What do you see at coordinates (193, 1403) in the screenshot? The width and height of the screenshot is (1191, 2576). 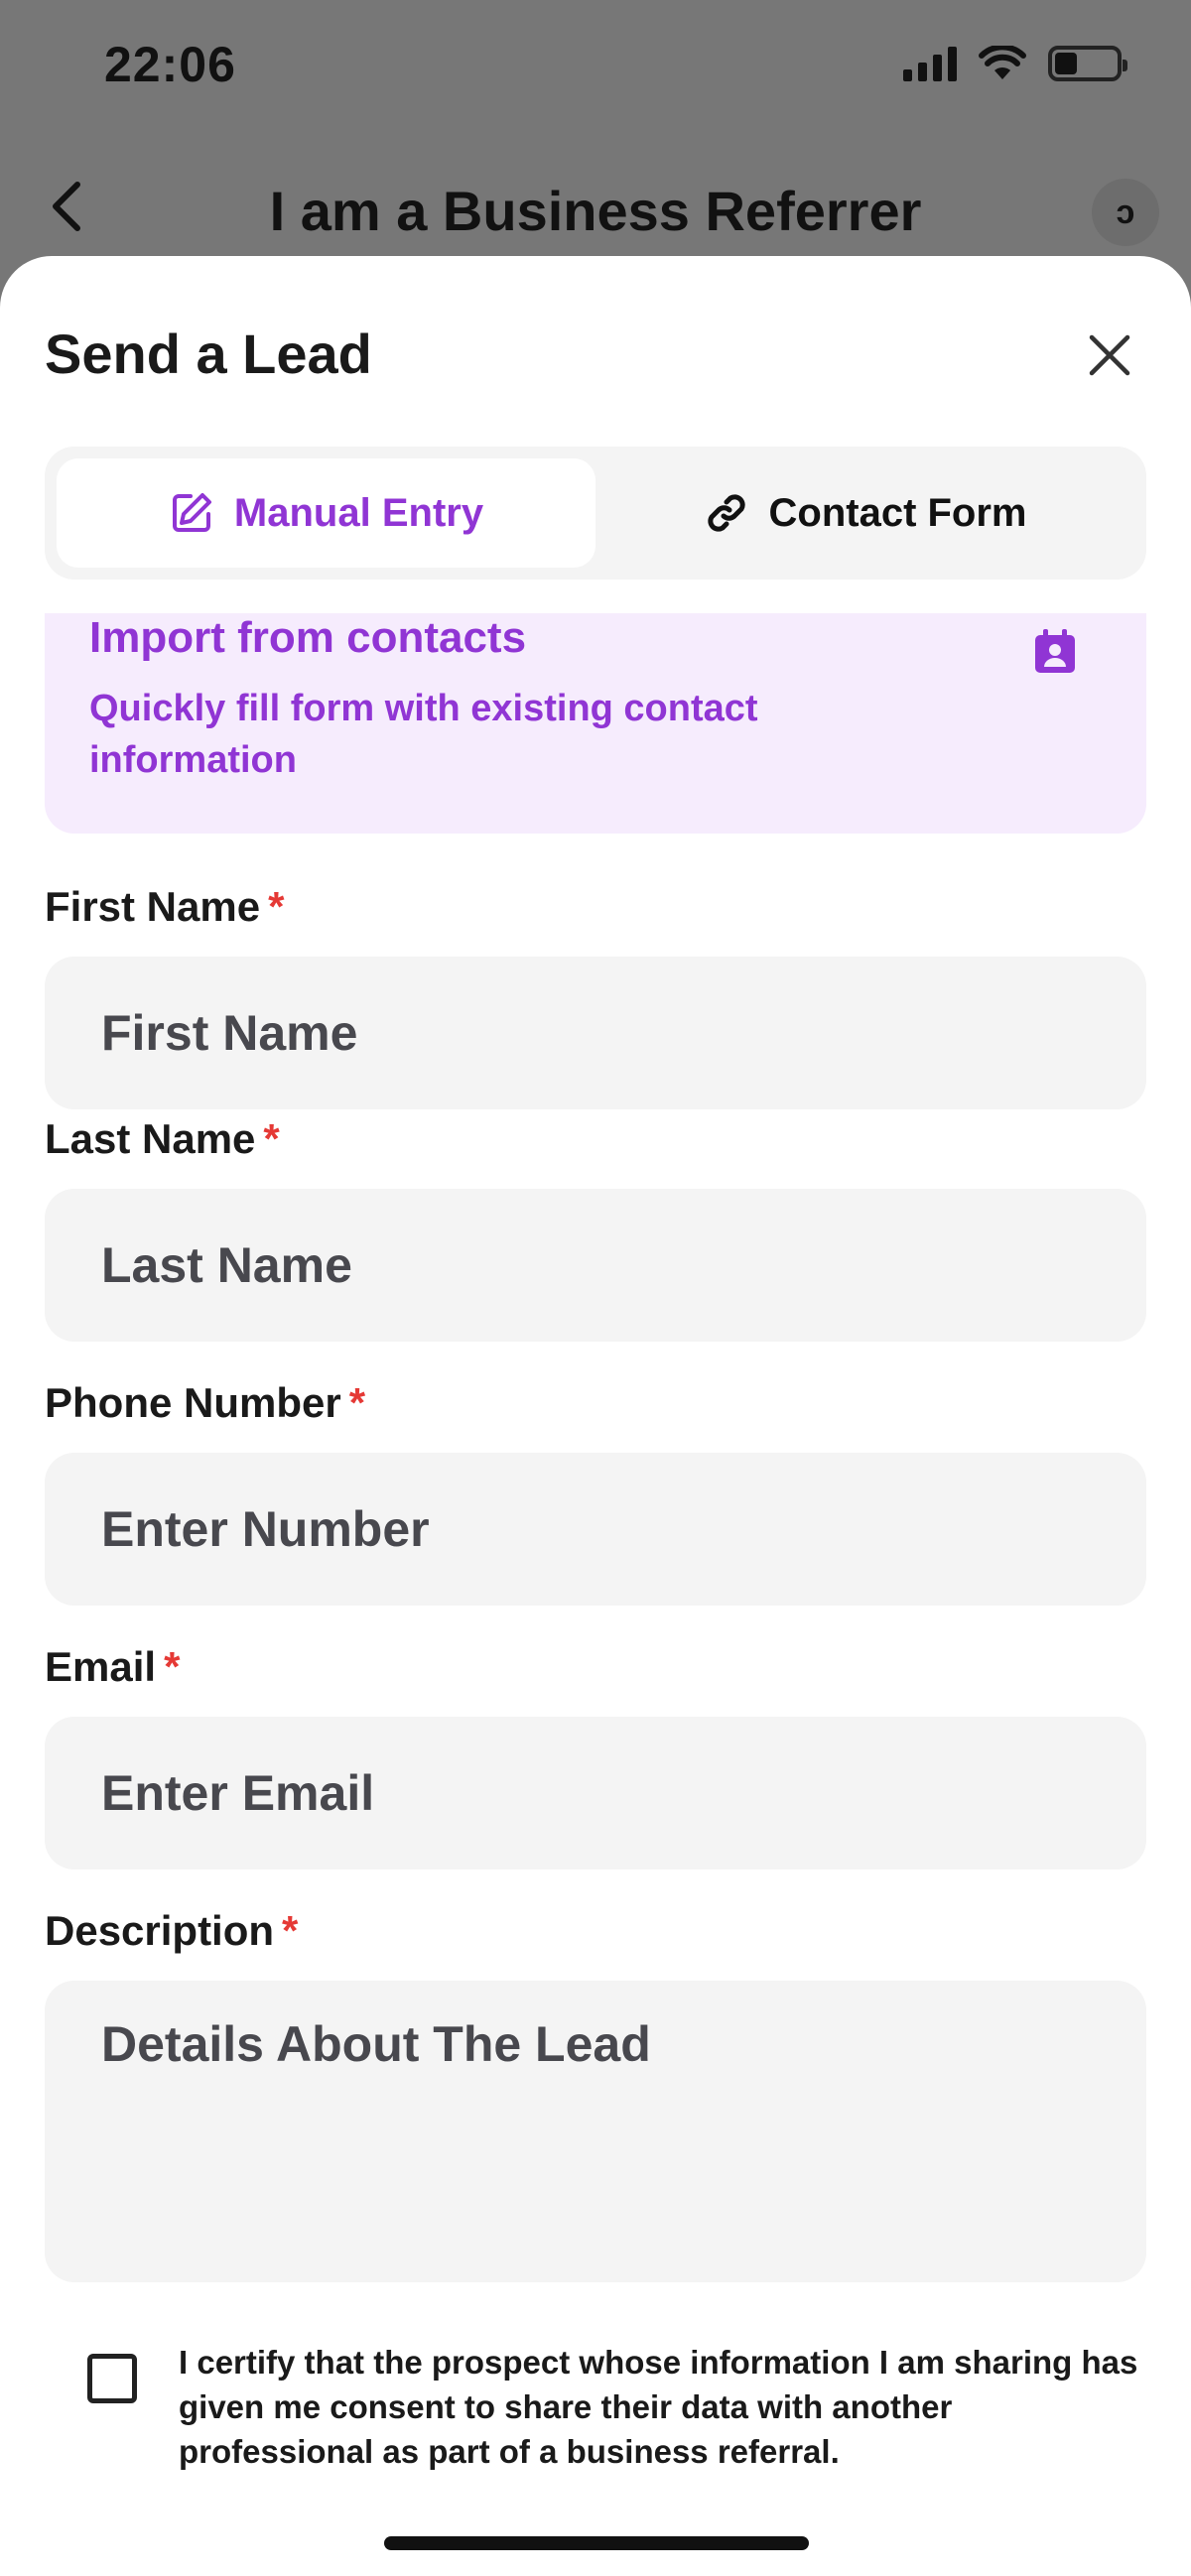 I see `phone-number-label-text: Phone Number` at bounding box center [193, 1403].